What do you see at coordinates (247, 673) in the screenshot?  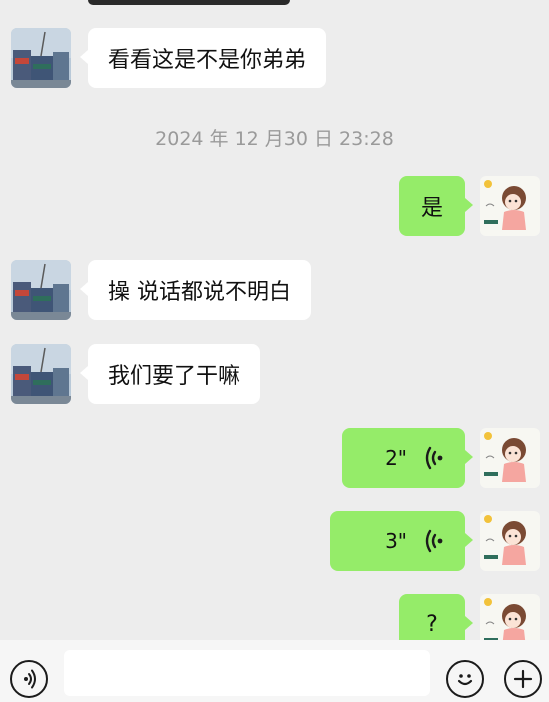 I see `message-input` at bounding box center [247, 673].